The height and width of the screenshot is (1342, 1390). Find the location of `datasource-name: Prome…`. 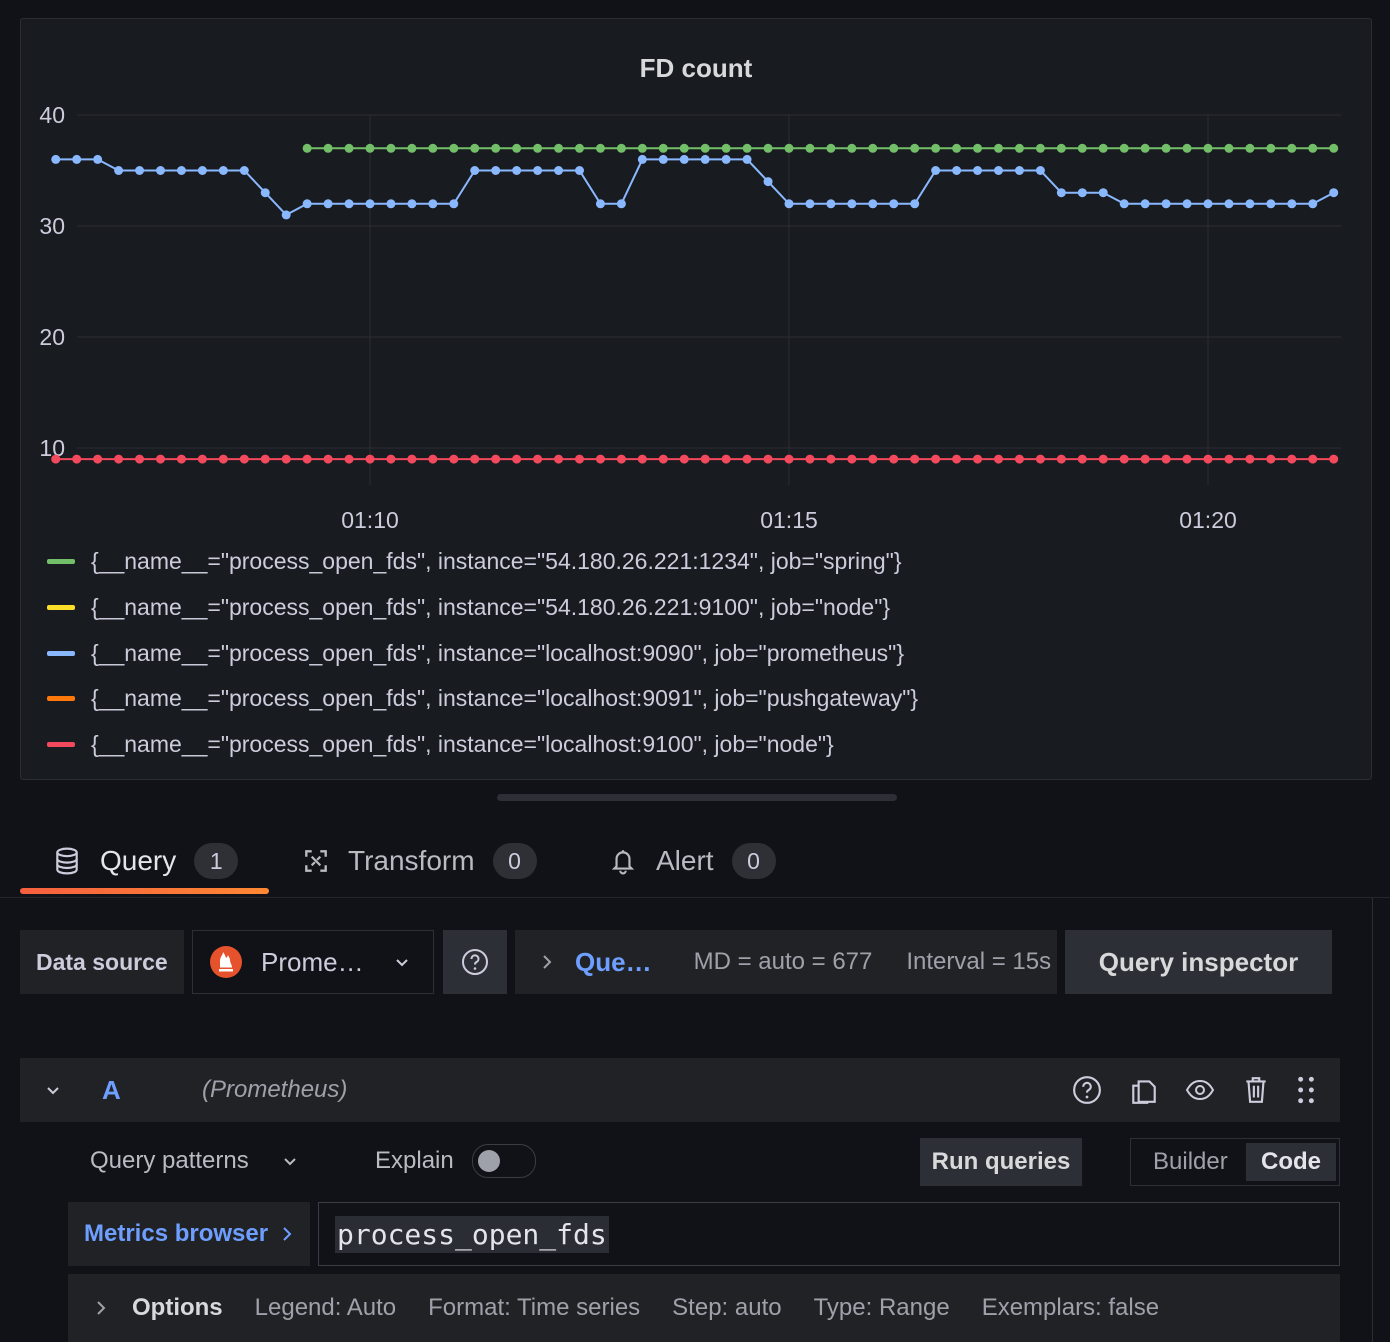

datasource-name: Prome… is located at coordinates (312, 961).